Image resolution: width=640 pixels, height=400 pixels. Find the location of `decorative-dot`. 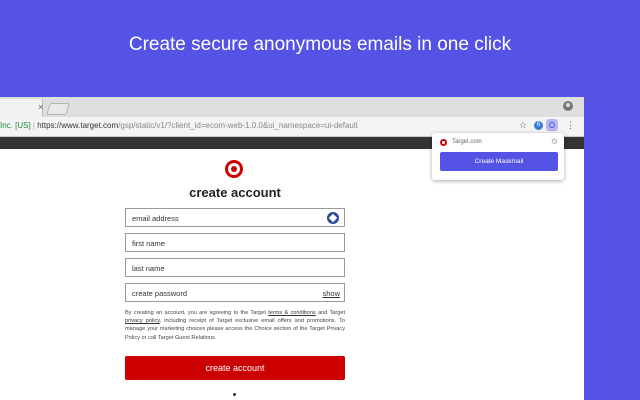

decorative-dot is located at coordinates (234, 394).